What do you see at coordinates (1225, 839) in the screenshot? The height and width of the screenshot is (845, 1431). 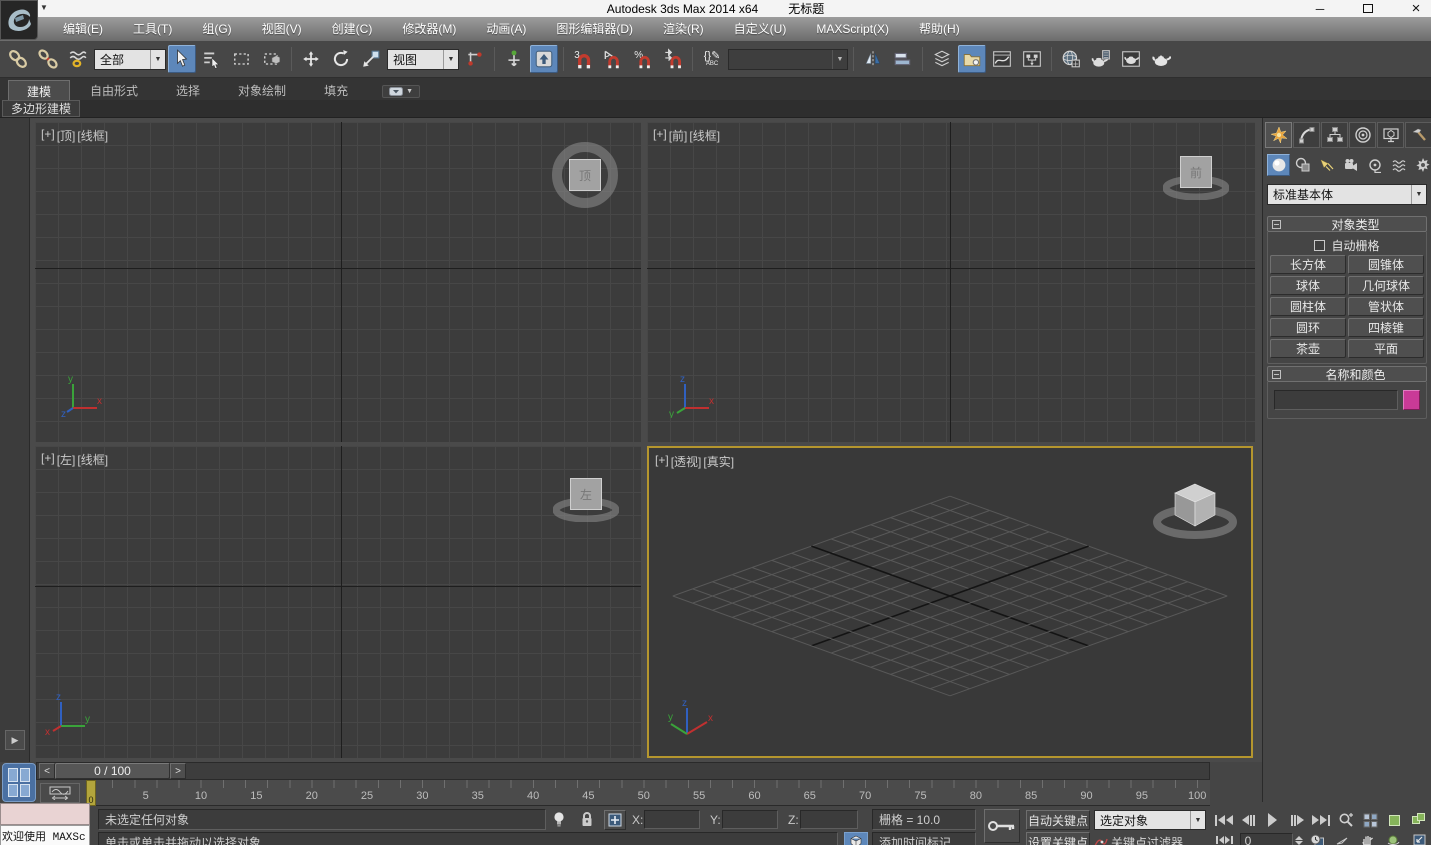 I see `key-mode-toggle` at bounding box center [1225, 839].